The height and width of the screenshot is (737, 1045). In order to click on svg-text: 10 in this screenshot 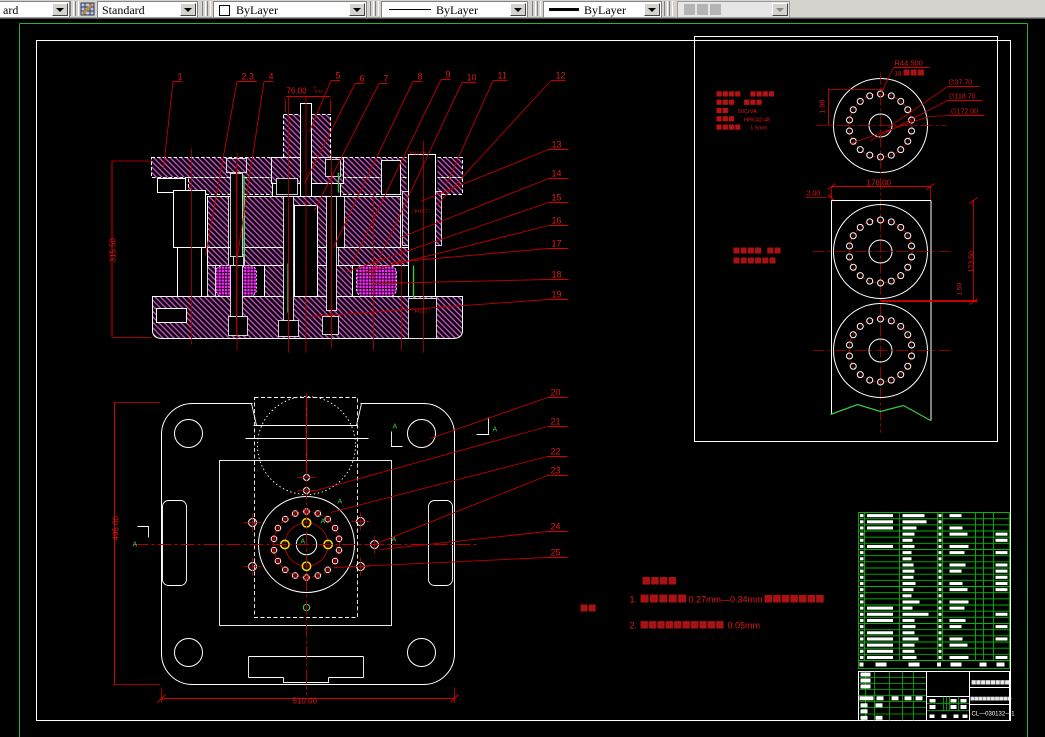, I will do `click(472, 78)`.